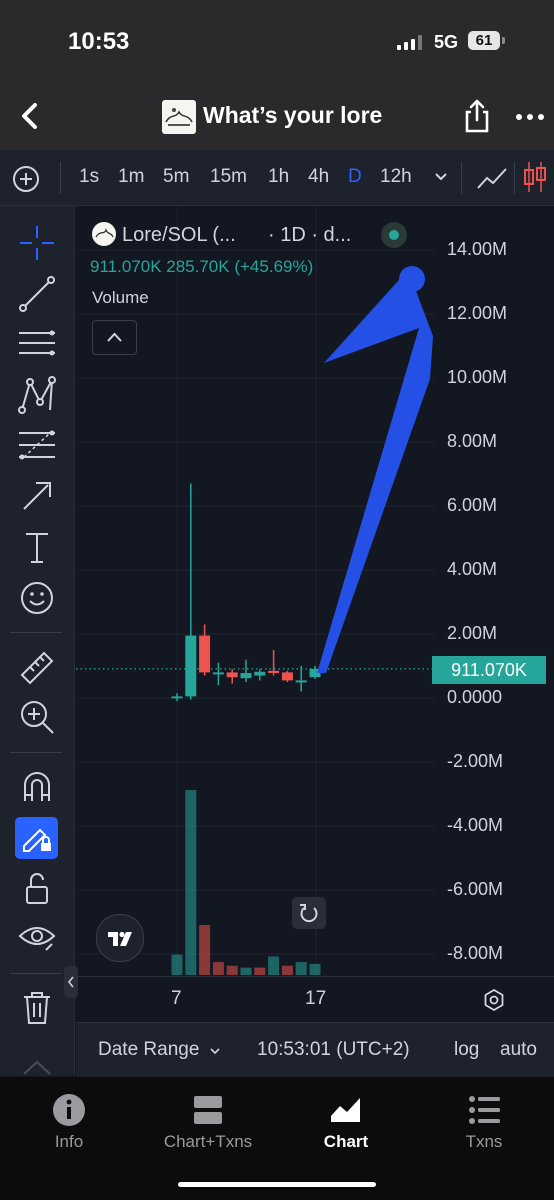 The height and width of the screenshot is (1200, 554). What do you see at coordinates (246, 592) in the screenshot?
I see `candles` at bounding box center [246, 592].